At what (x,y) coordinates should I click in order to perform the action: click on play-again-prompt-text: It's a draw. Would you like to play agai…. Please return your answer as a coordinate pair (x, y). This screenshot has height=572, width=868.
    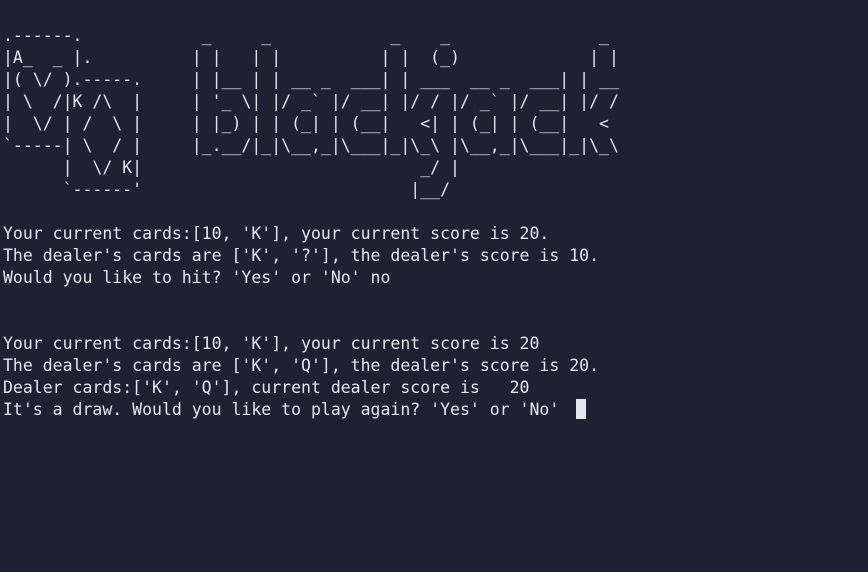
    Looking at the image, I should click on (286, 409).